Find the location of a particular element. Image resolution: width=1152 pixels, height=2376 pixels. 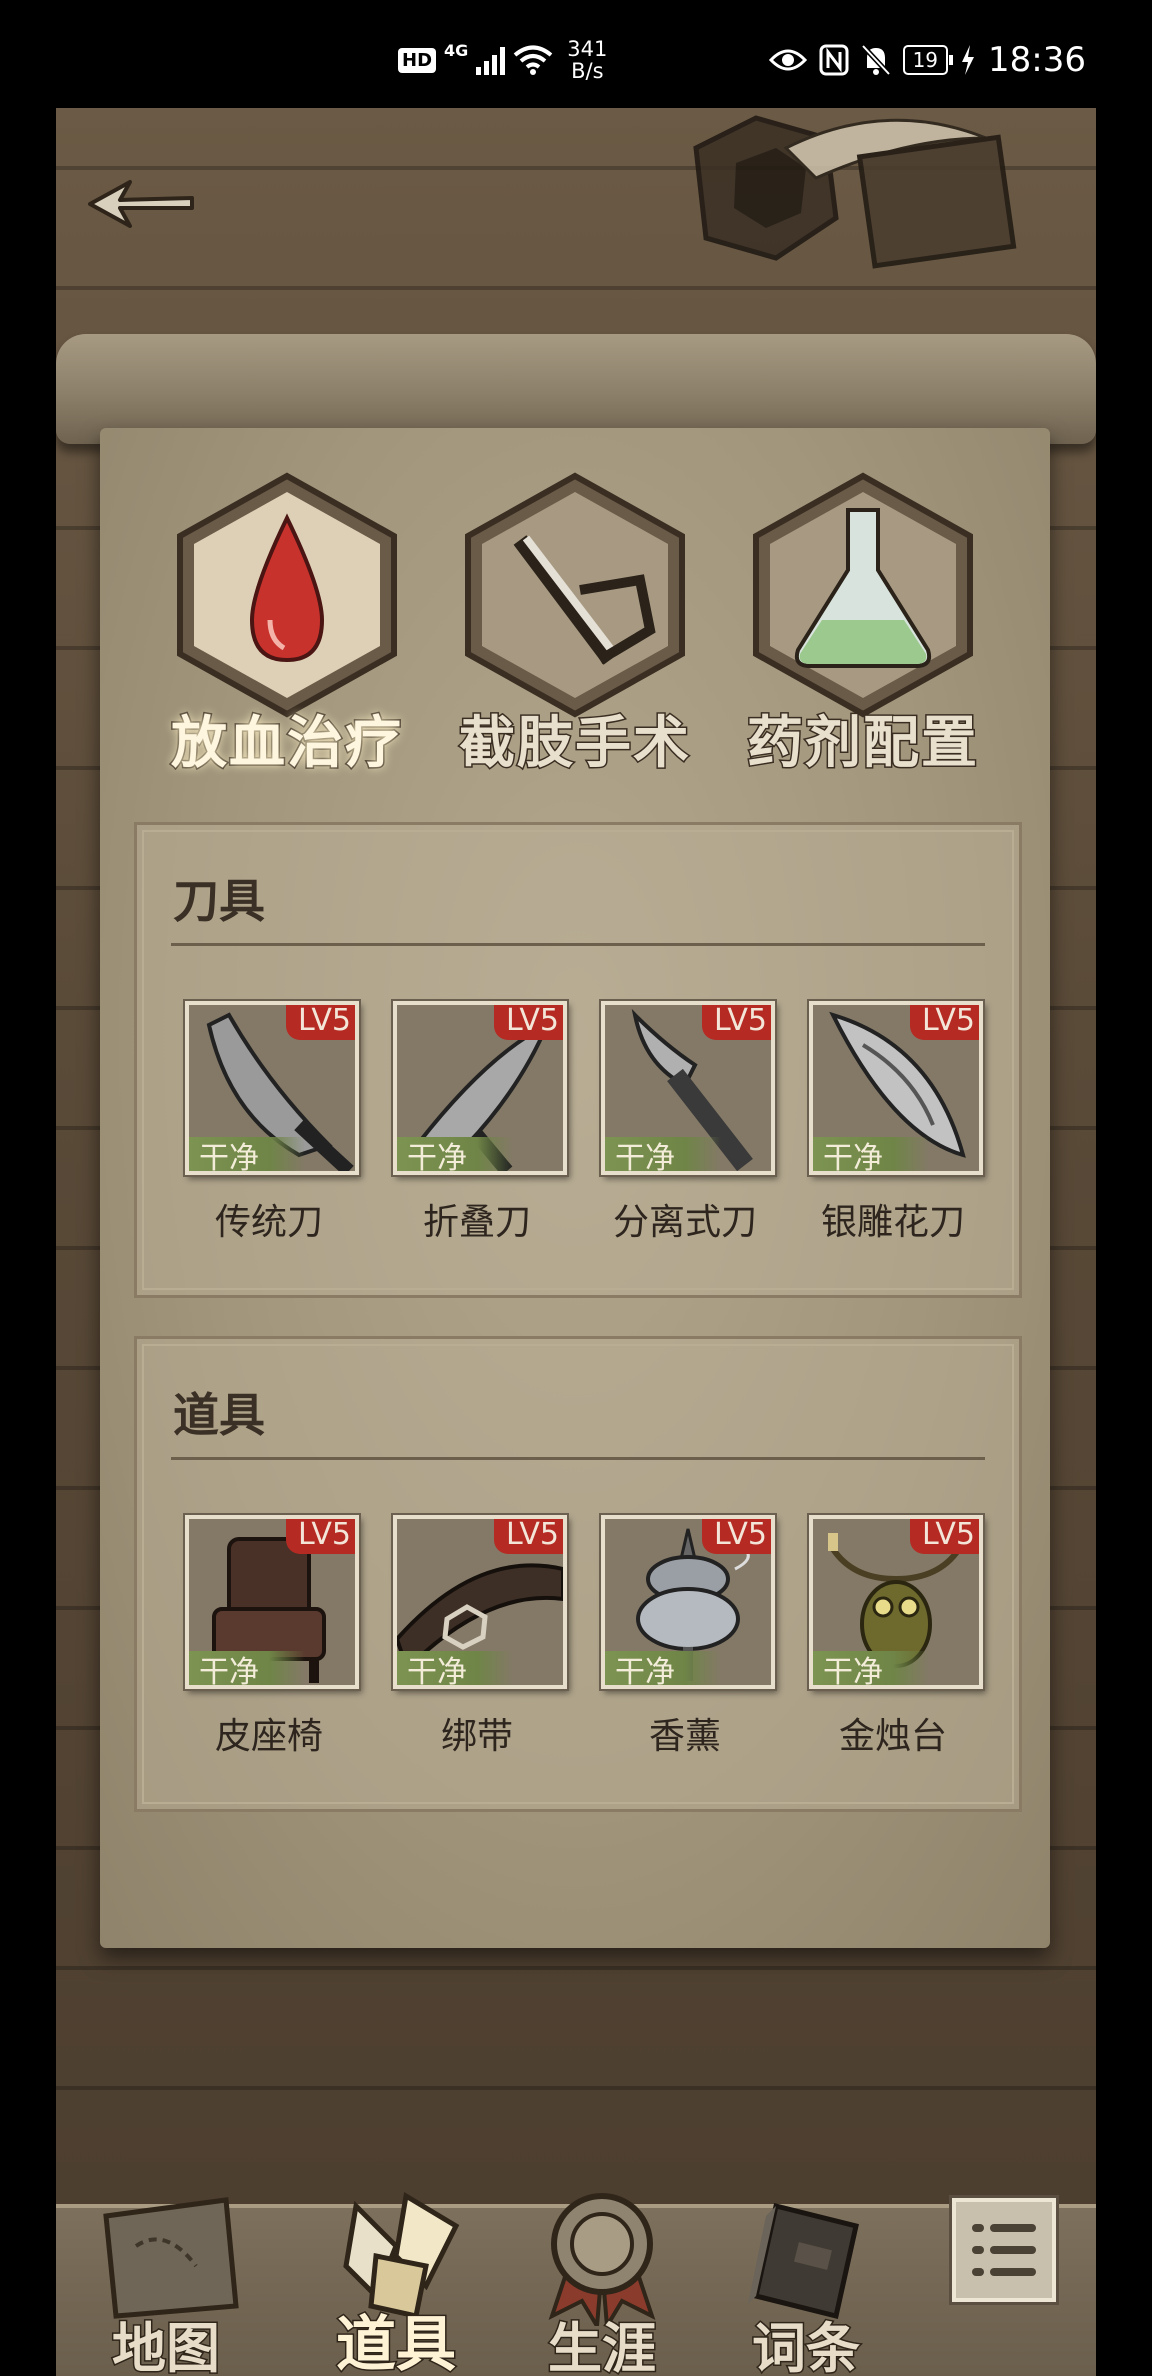

tab-label: 放血治疗 is located at coordinates (286, 744).